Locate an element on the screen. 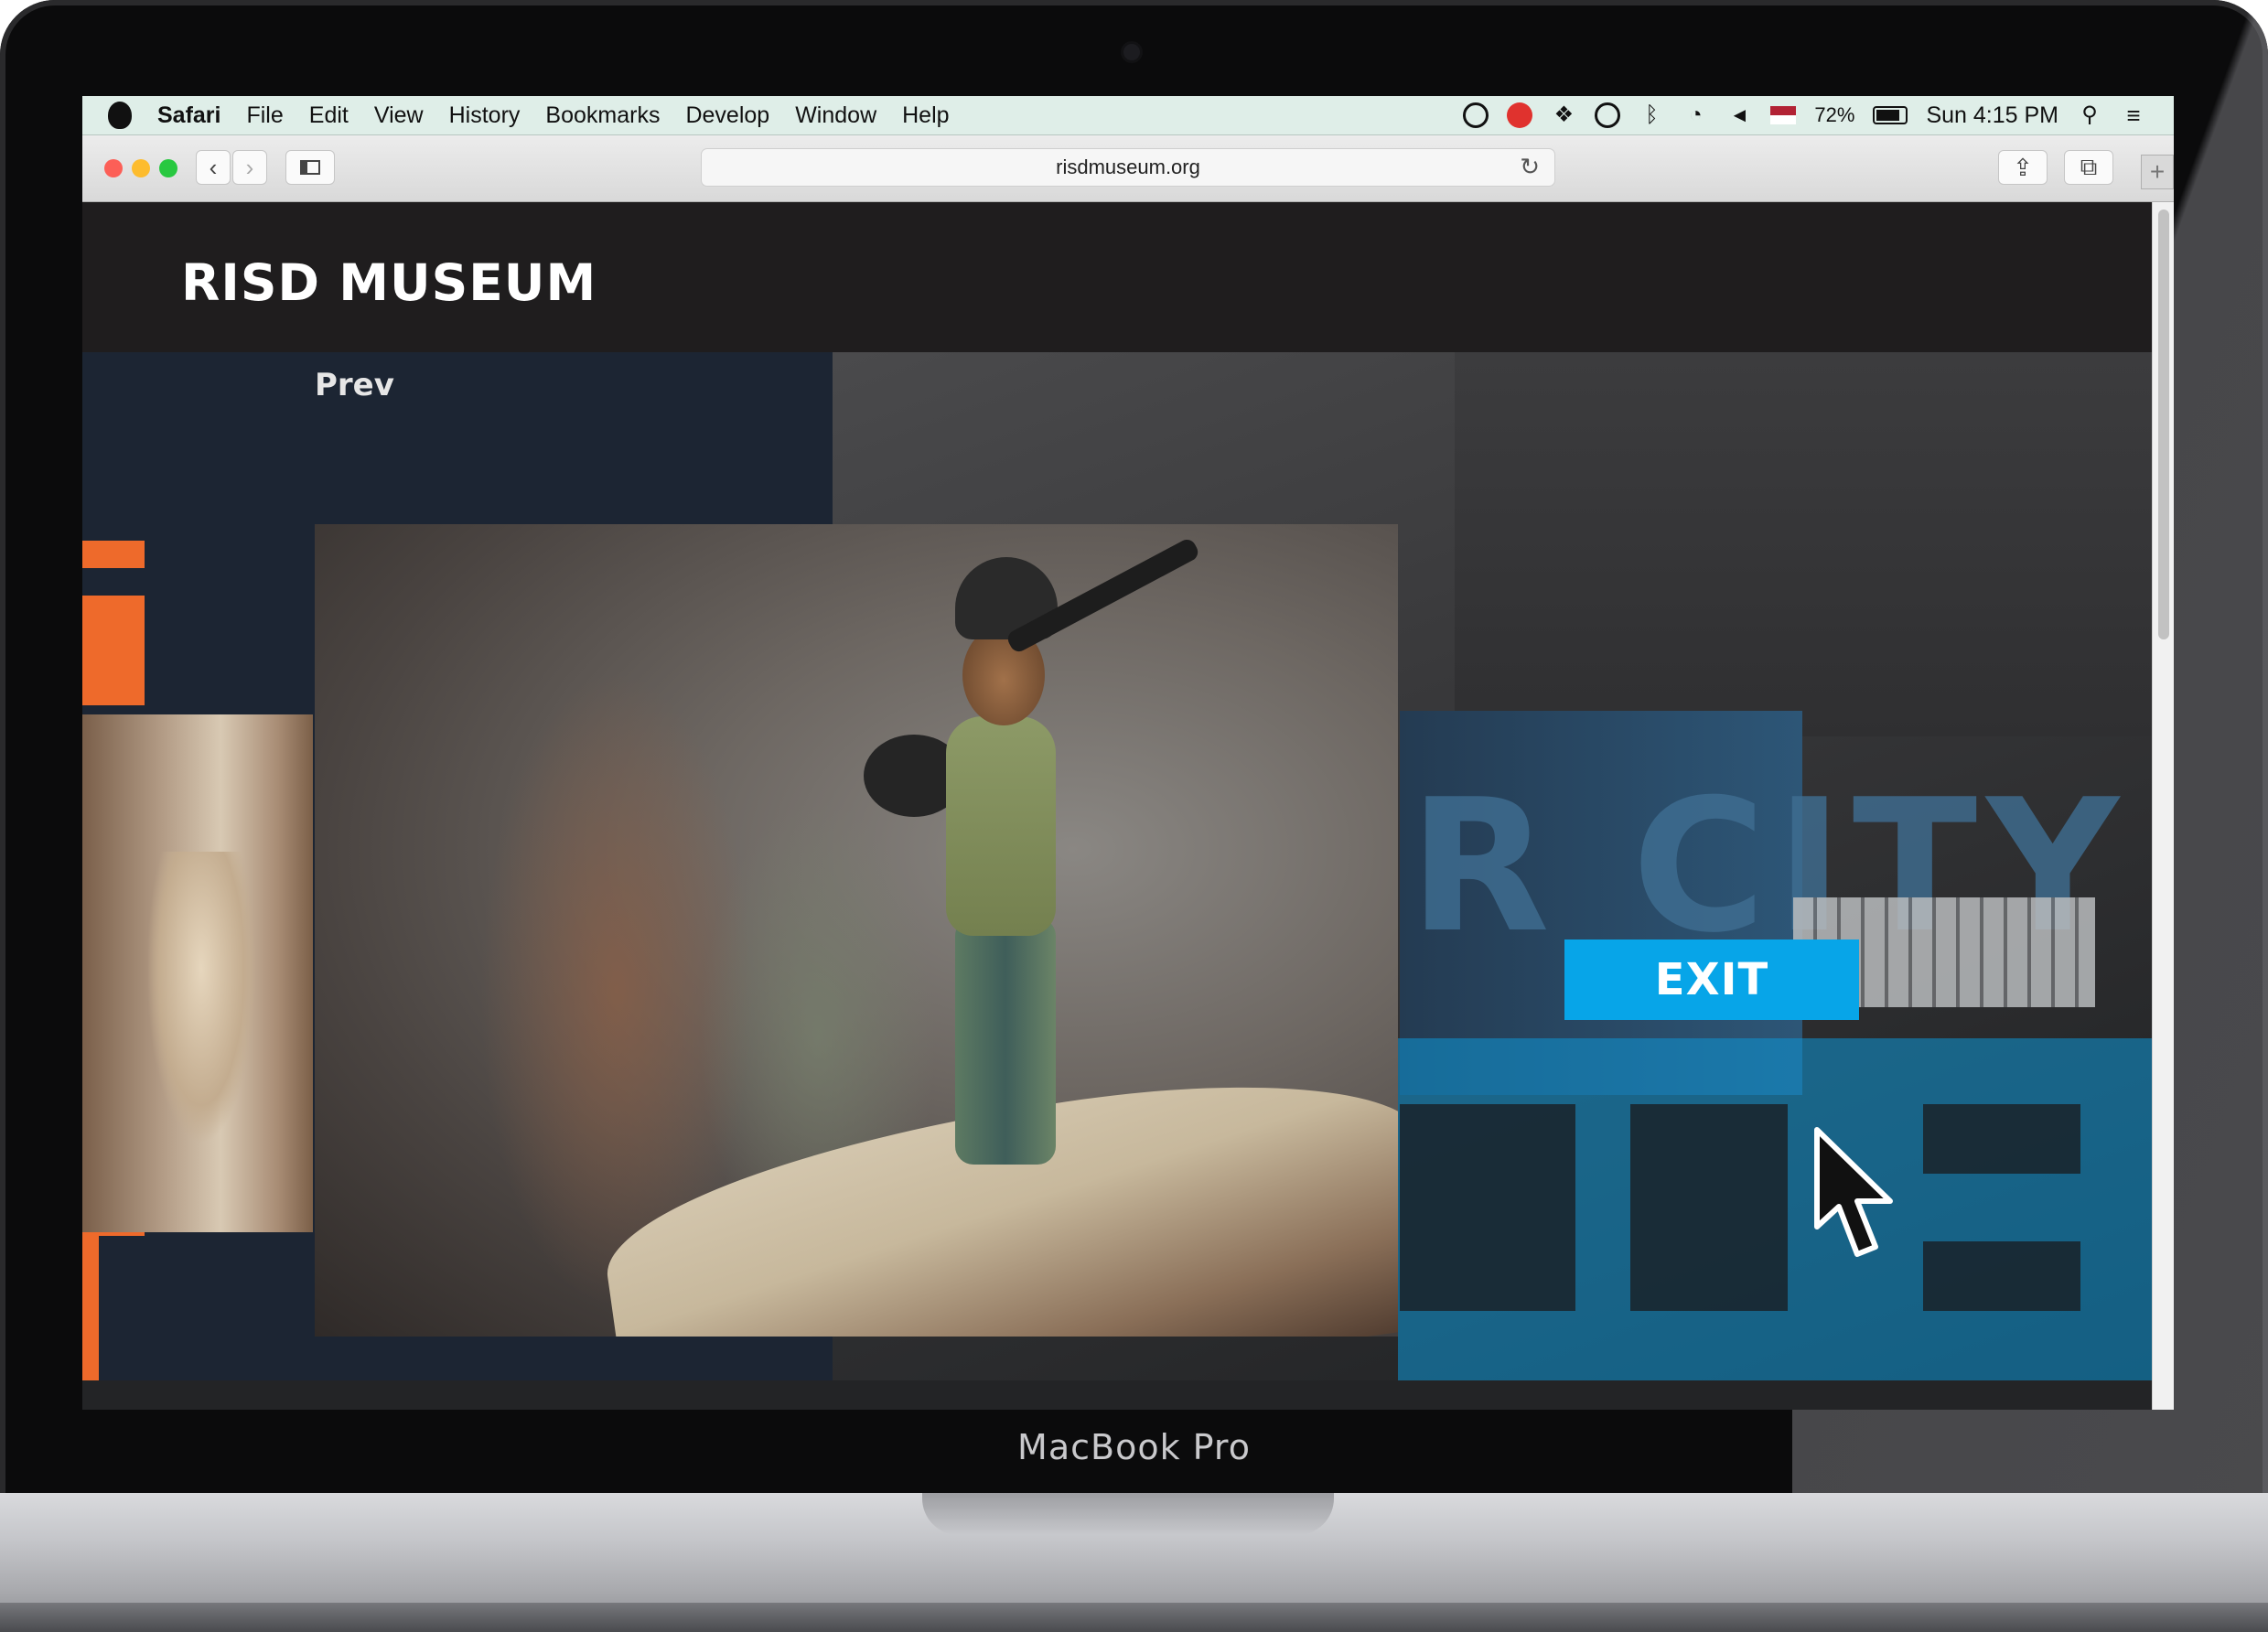  share-button: ⇪ is located at coordinates (2023, 167).